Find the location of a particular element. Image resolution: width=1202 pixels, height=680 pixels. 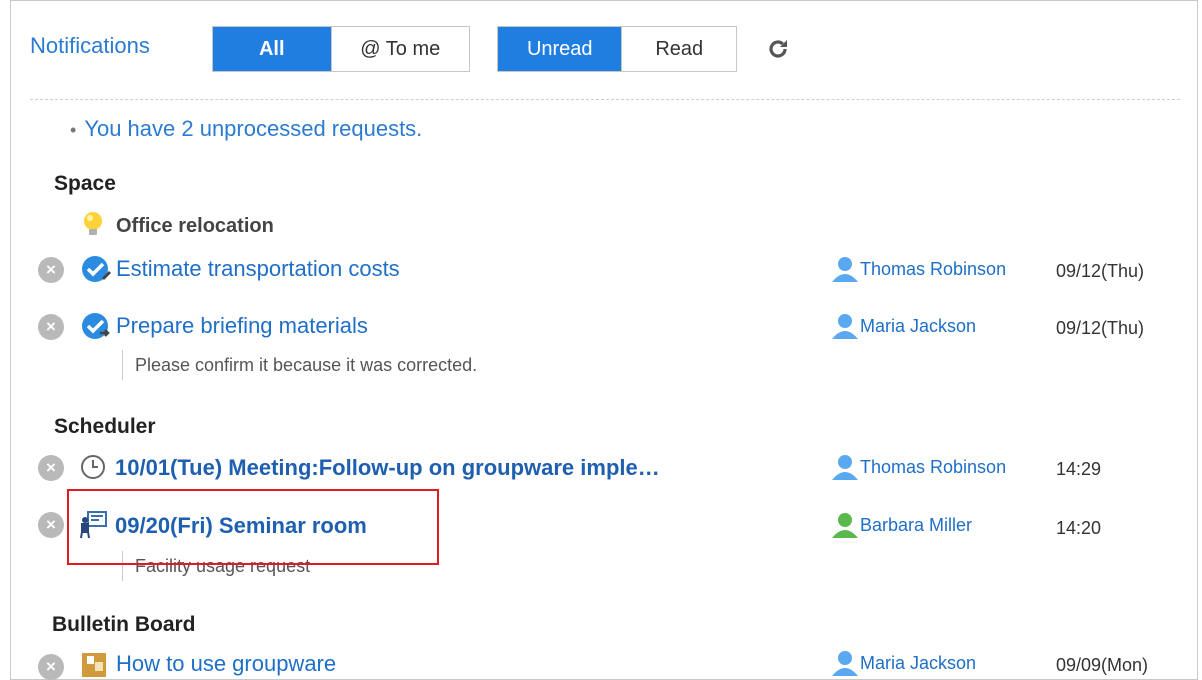

read-status-filter: Unread Read is located at coordinates (617, 49).